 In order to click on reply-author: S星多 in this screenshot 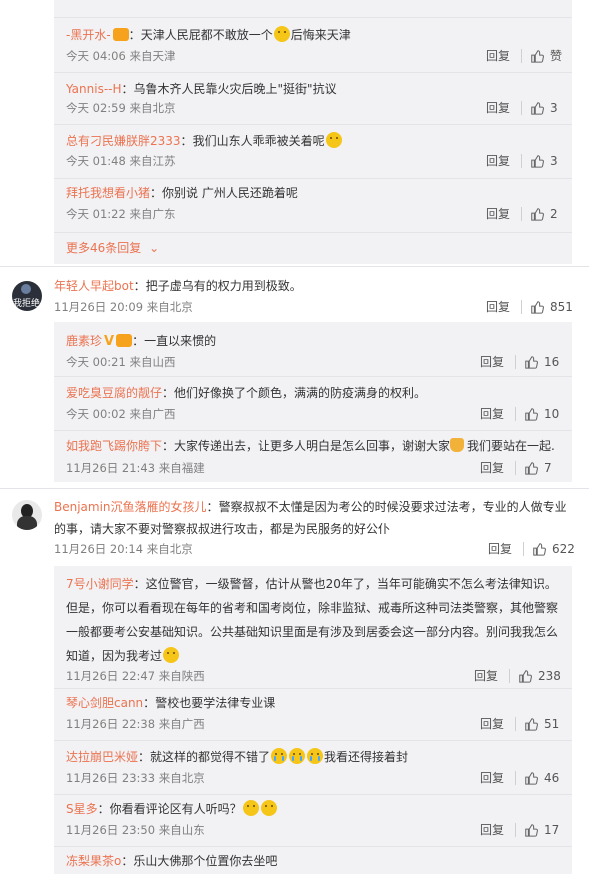, I will do `click(82, 809)`.